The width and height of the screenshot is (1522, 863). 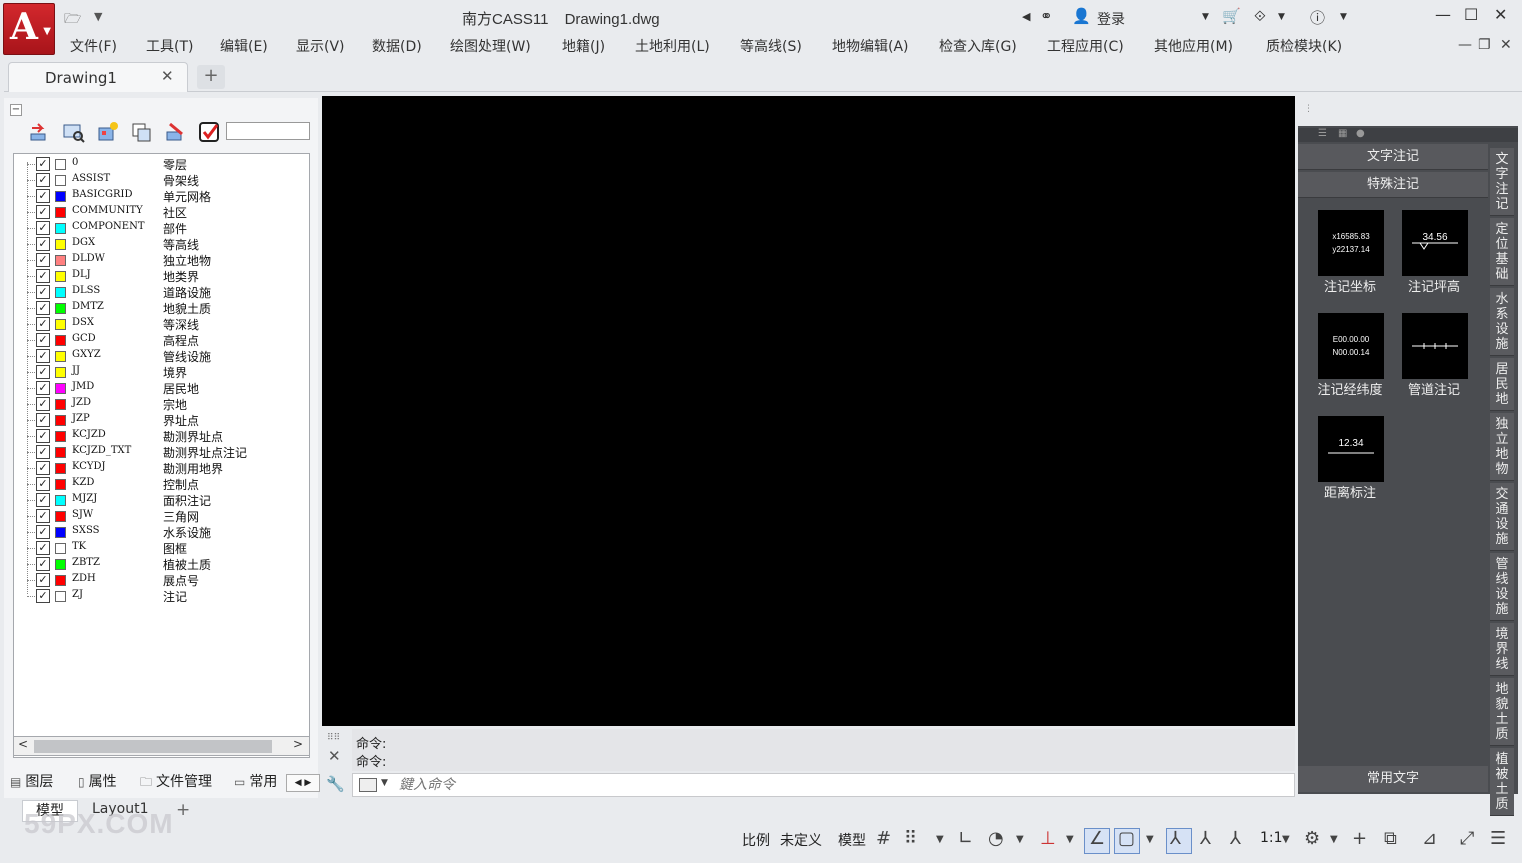 What do you see at coordinates (255, 781) in the screenshot?
I see `tab-common: ▭ 常用` at bounding box center [255, 781].